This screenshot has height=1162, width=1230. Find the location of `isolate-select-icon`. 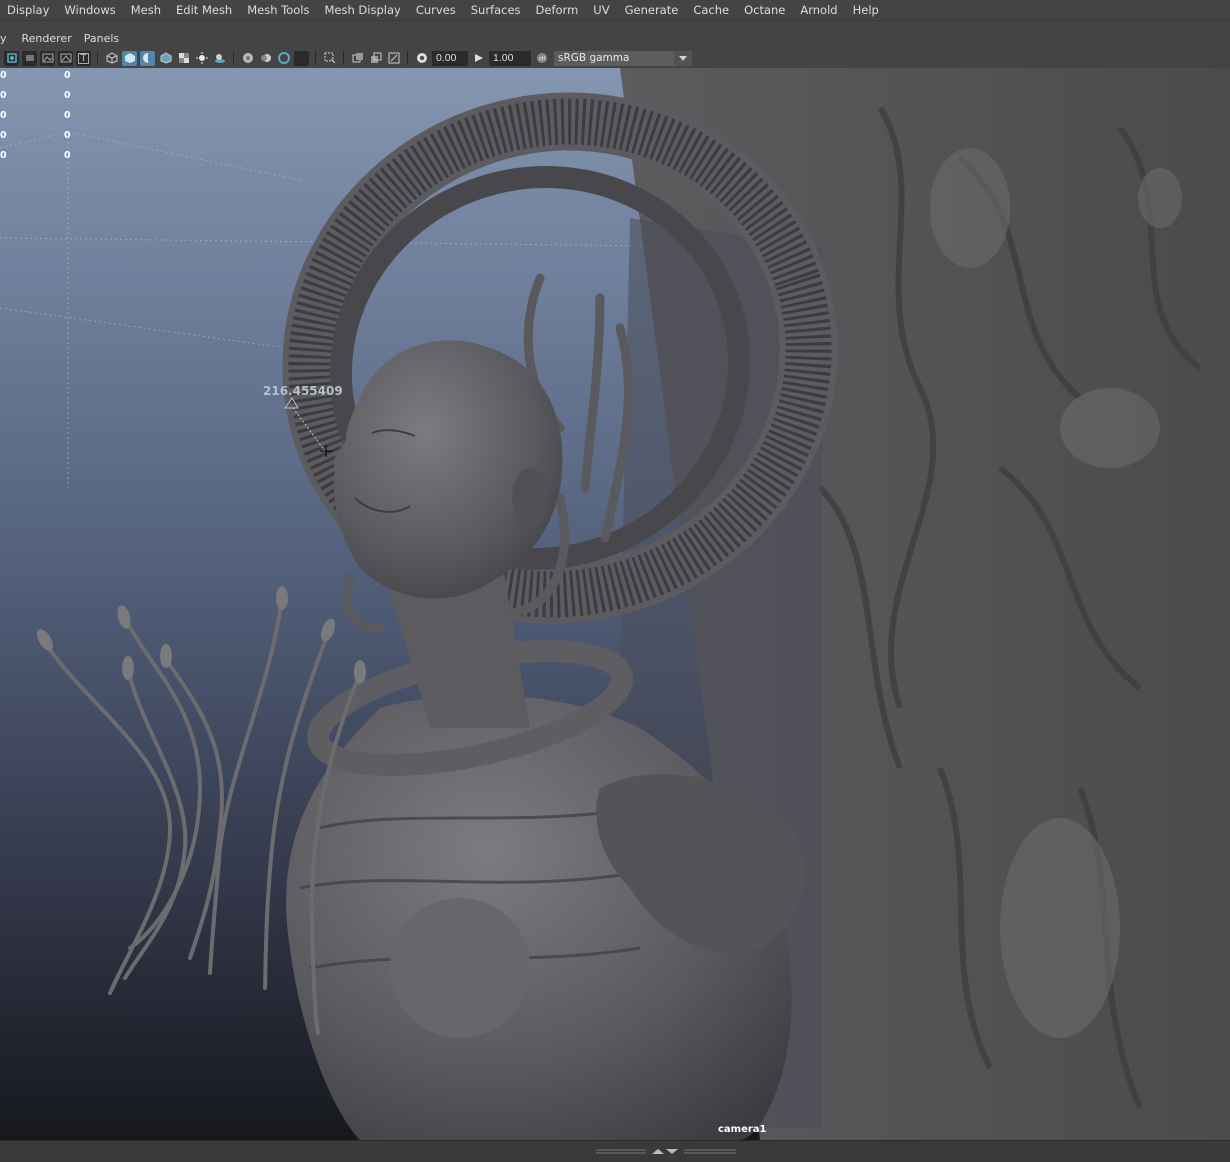

isolate-select-icon is located at coordinates (329, 58).